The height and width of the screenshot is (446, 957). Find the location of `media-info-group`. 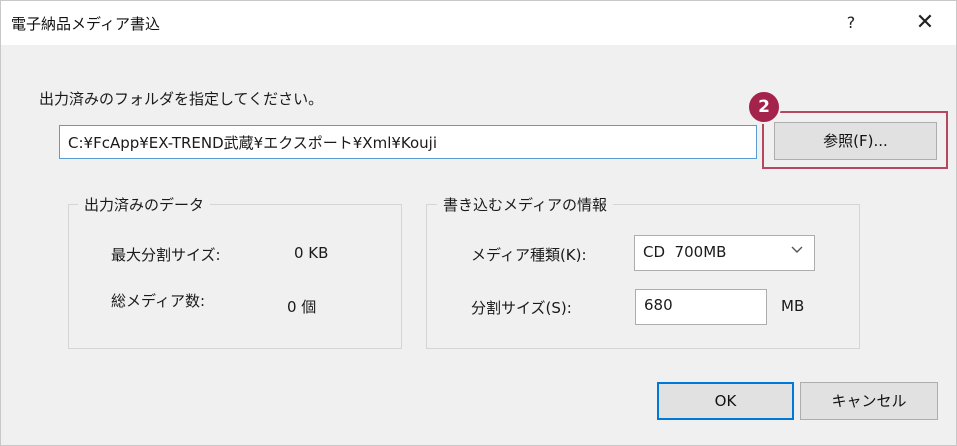

media-info-group is located at coordinates (643, 276).